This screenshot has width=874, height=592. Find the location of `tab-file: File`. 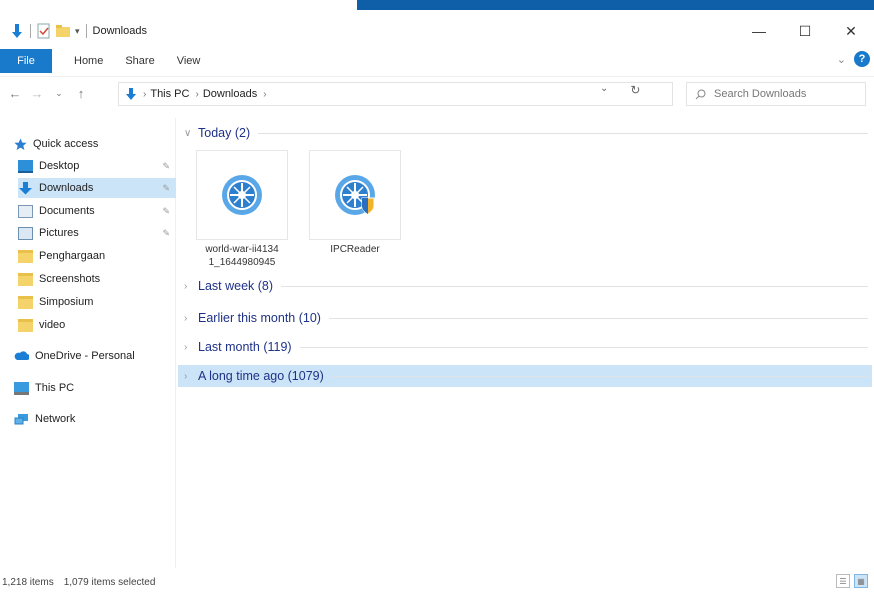

tab-file: File is located at coordinates (26, 61).